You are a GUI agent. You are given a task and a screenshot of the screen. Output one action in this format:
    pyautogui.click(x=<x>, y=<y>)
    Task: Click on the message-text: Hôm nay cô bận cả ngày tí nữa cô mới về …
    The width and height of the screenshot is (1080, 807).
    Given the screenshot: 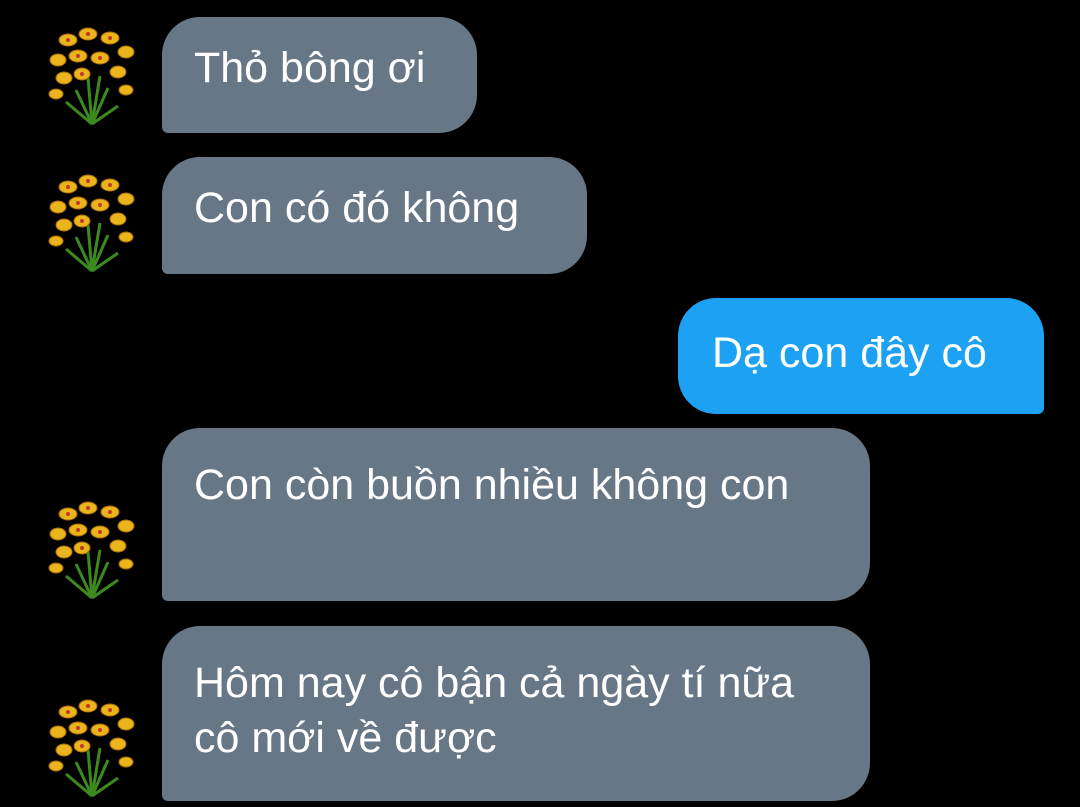 What is the action you would take?
    pyautogui.click(x=494, y=710)
    